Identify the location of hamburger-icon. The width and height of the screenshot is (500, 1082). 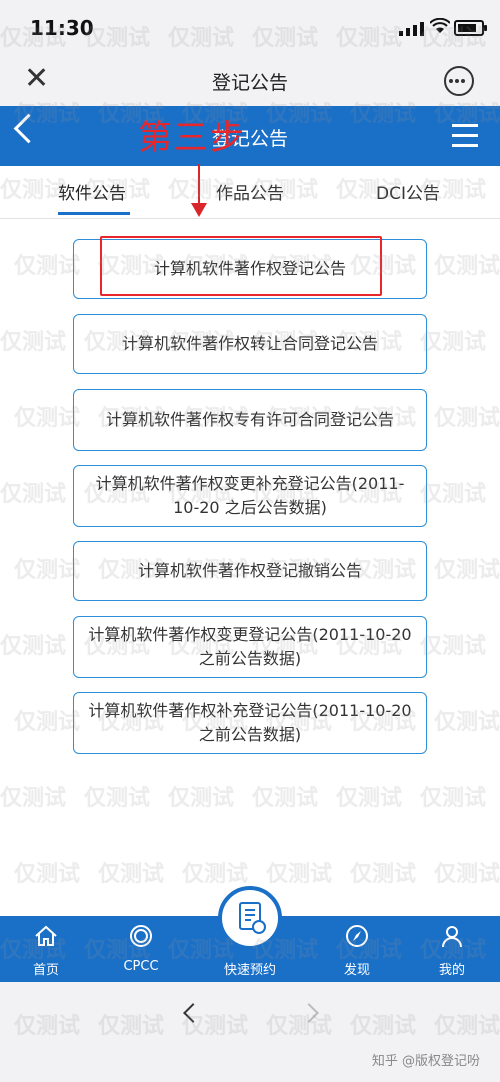
(465, 139).